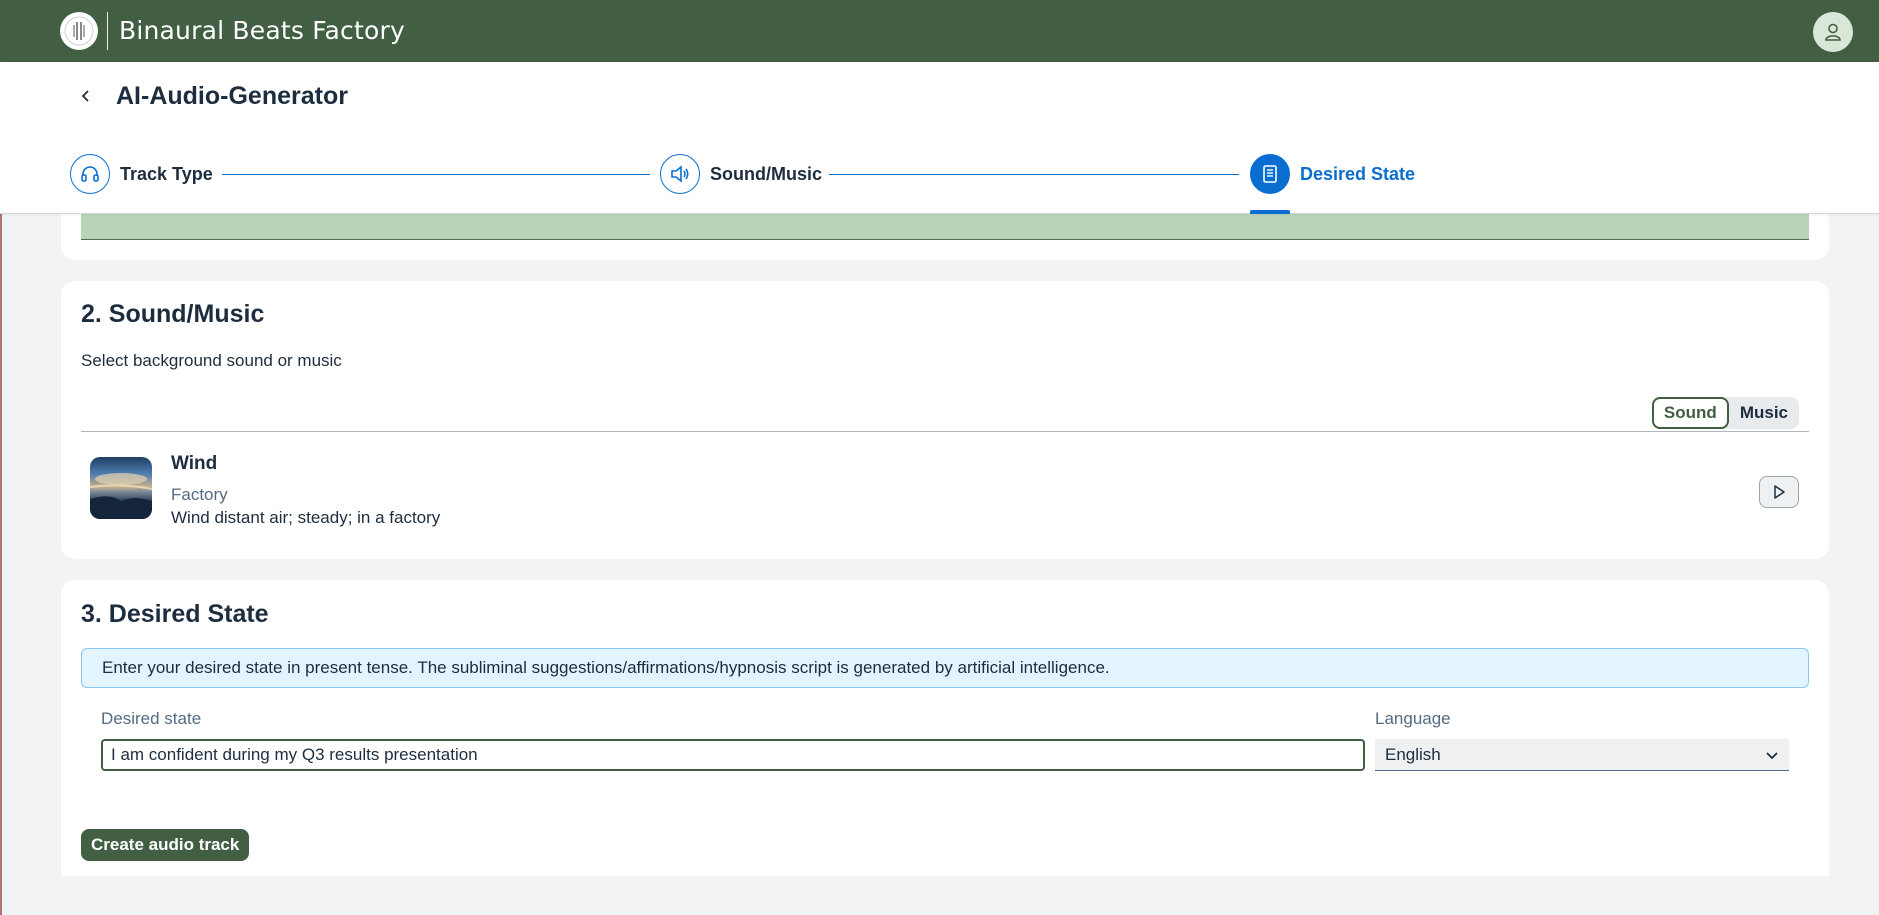 The height and width of the screenshot is (915, 1879). Describe the element at coordinates (1413, 754) in the screenshot. I see `language-value: English` at that location.